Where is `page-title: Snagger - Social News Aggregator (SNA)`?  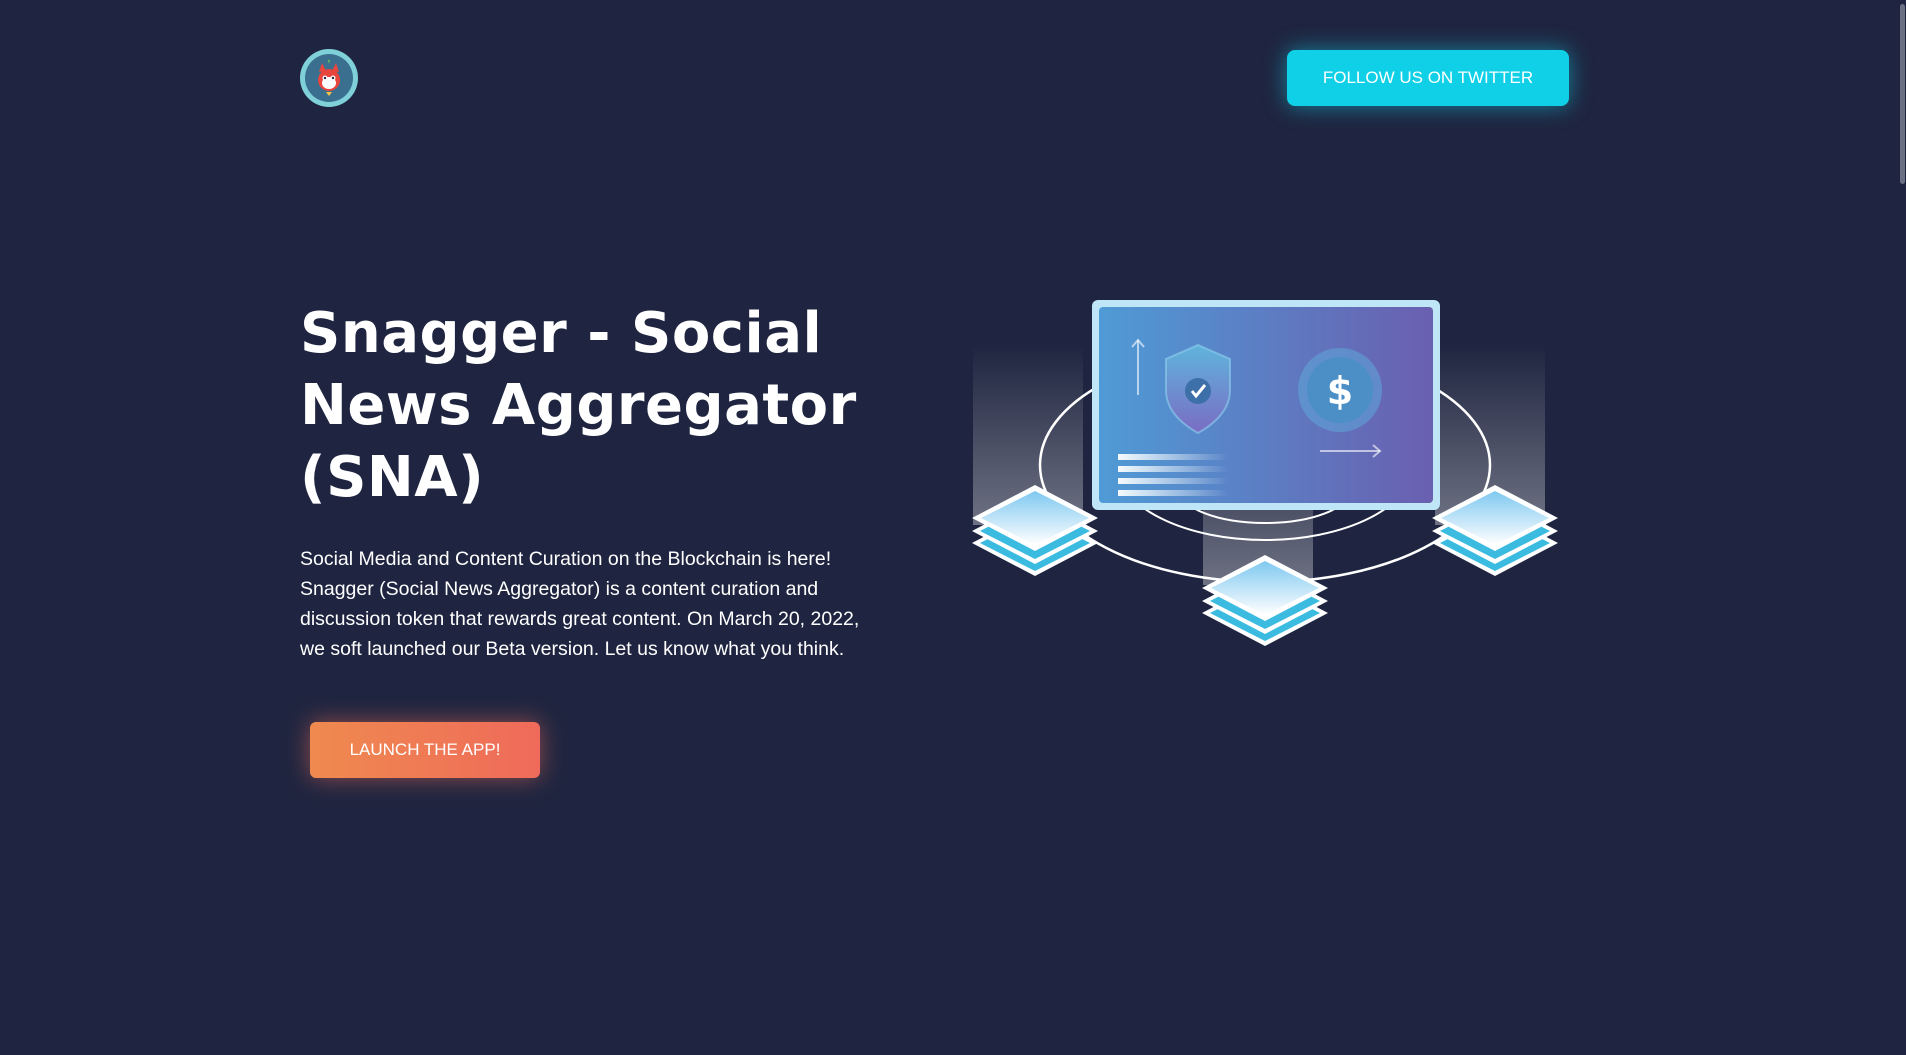 page-title: Snagger - Social News Aggregator (SNA) is located at coordinates (578, 405).